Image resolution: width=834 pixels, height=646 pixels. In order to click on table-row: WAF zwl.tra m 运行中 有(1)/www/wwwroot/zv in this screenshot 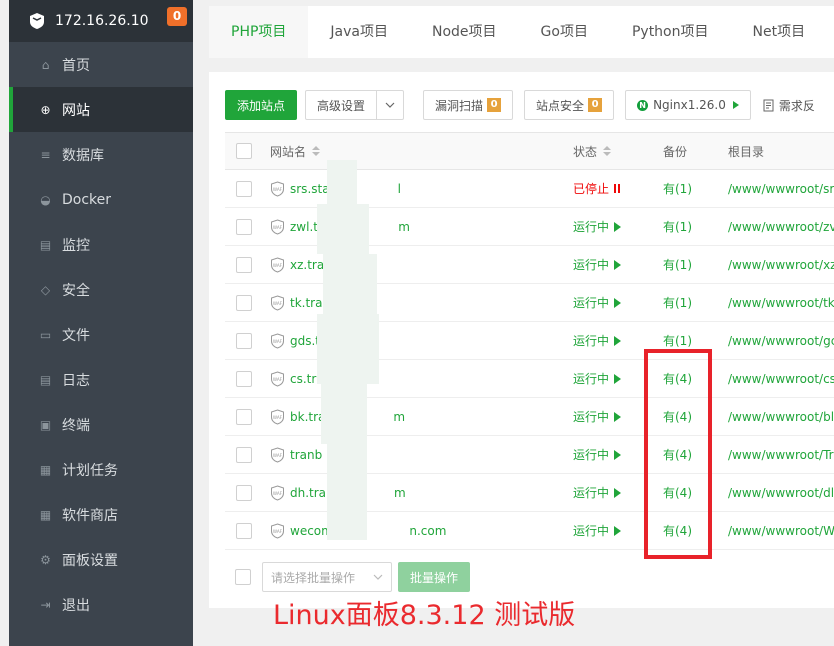, I will do `click(529, 227)`.